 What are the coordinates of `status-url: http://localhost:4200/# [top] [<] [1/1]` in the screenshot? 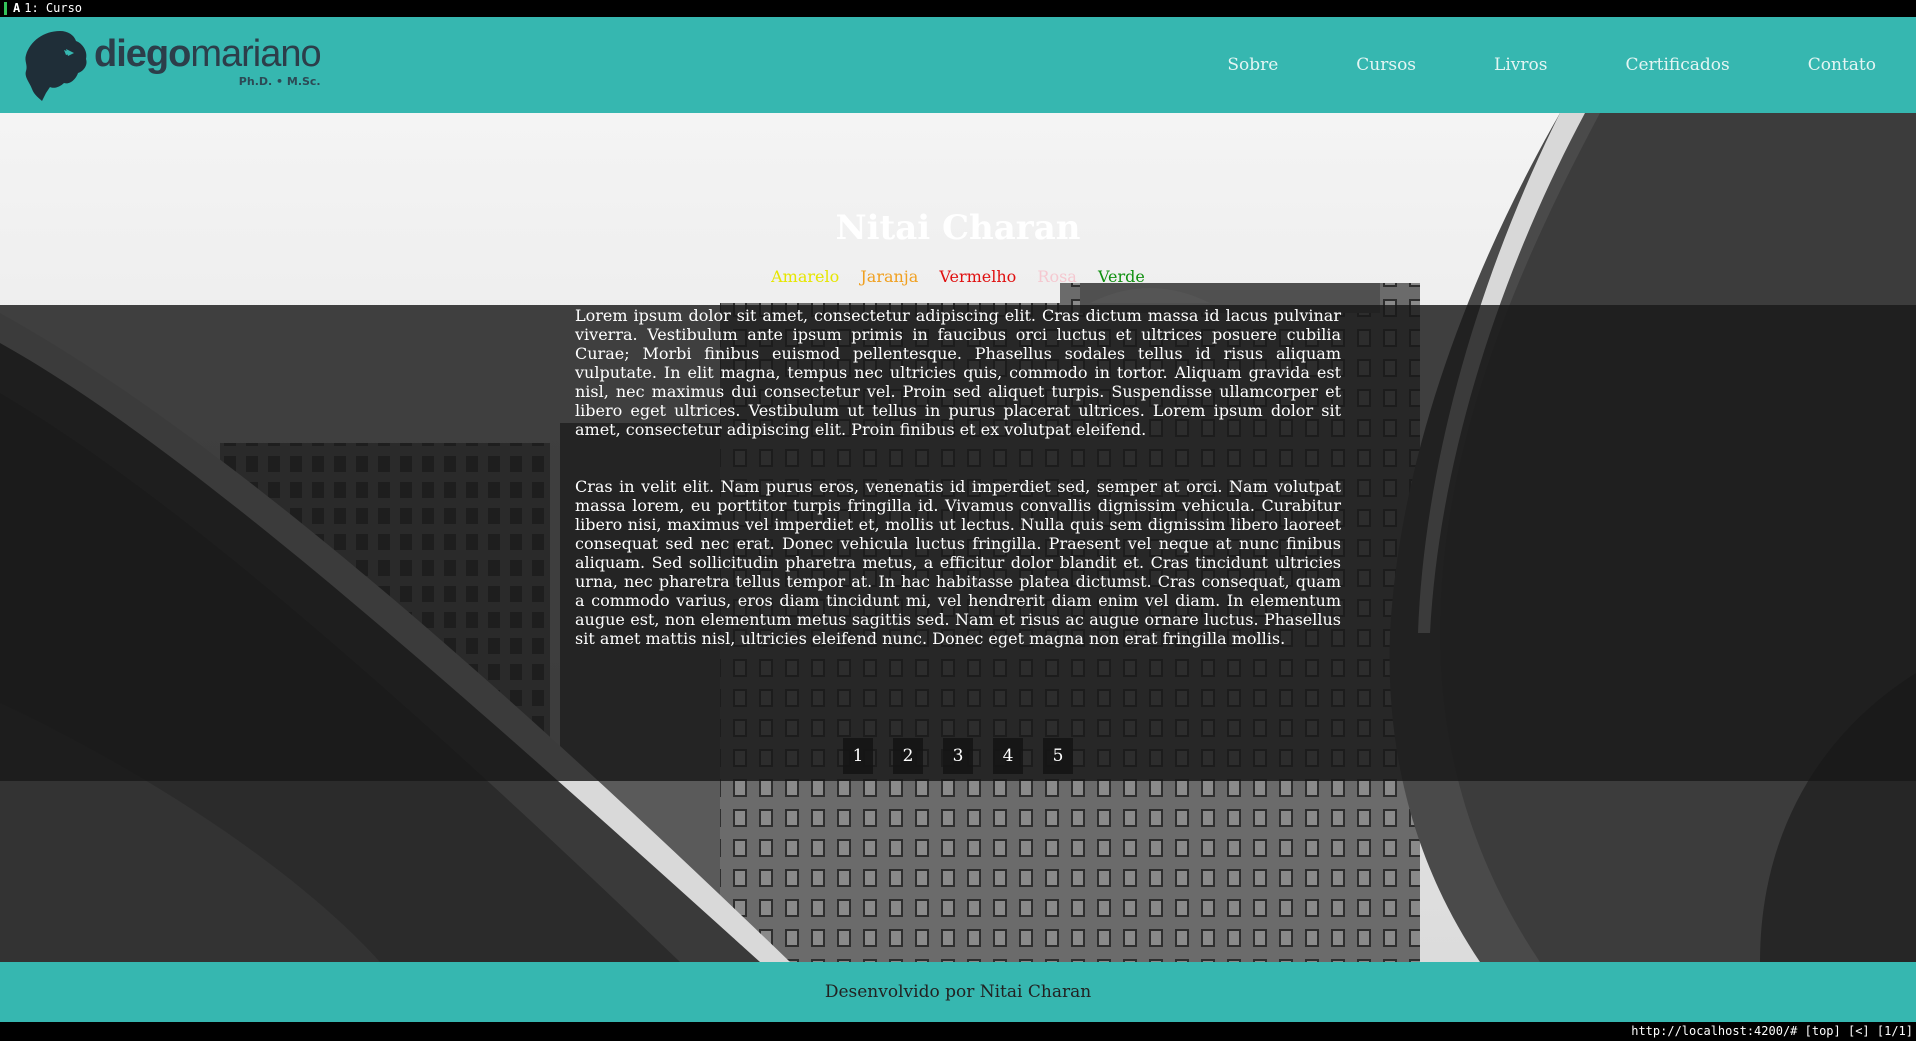 It's located at (1772, 1031).